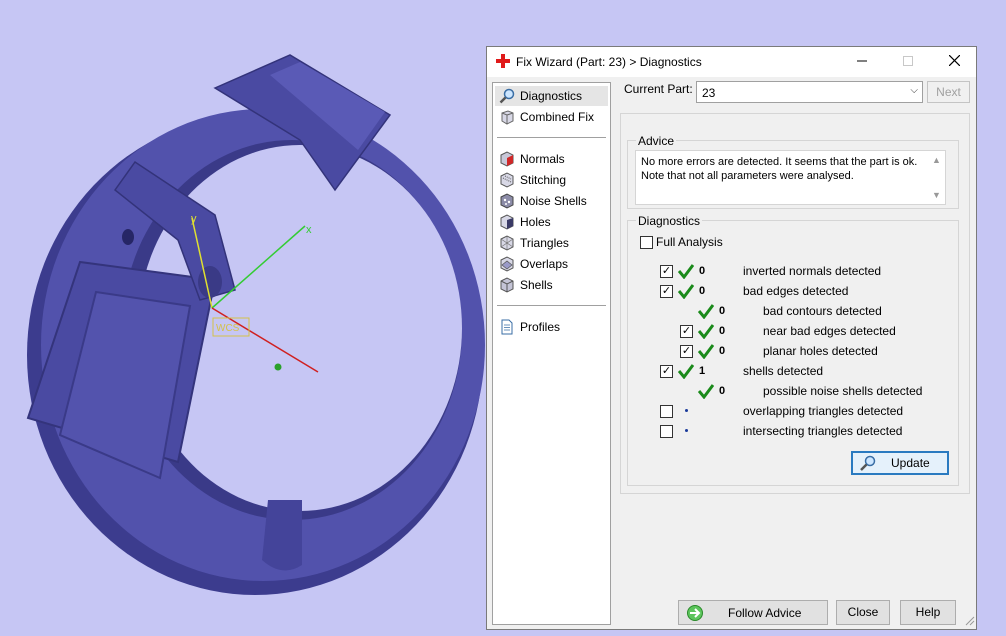 This screenshot has height=636, width=1006. What do you see at coordinates (658, 89) in the screenshot?
I see `current-part-label: Current Part:` at bounding box center [658, 89].